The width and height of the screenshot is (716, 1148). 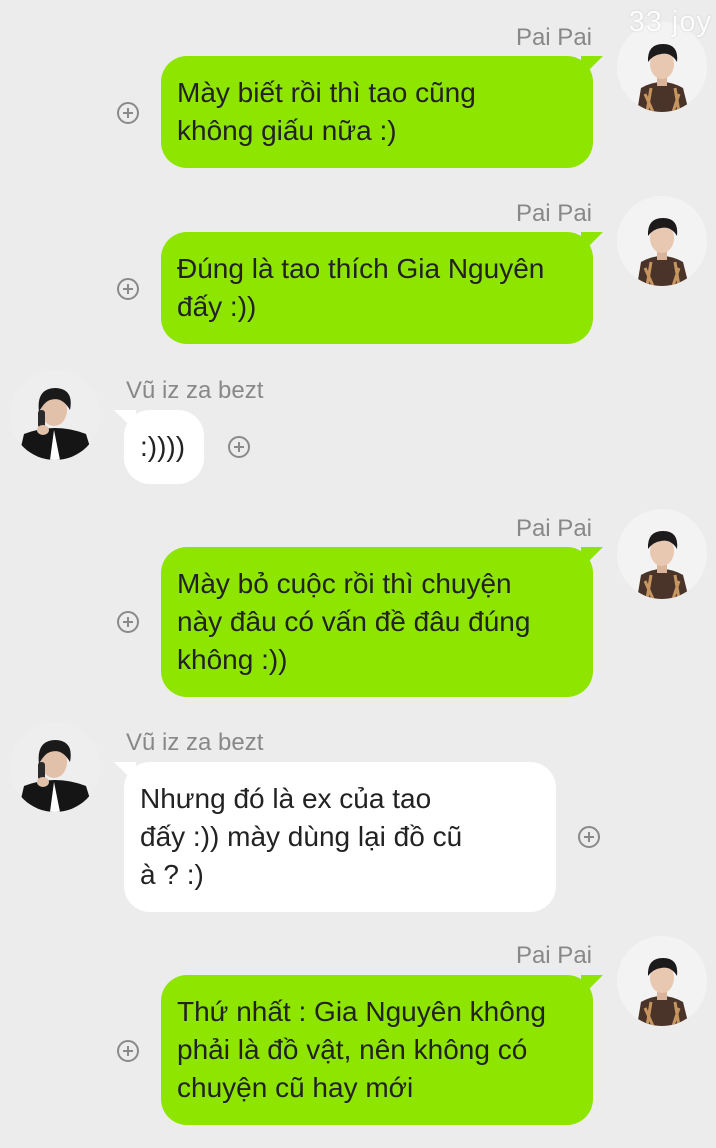 What do you see at coordinates (354, 621) in the screenshot?
I see `message-line: này đâu có vấn đề đâu đúng` at bounding box center [354, 621].